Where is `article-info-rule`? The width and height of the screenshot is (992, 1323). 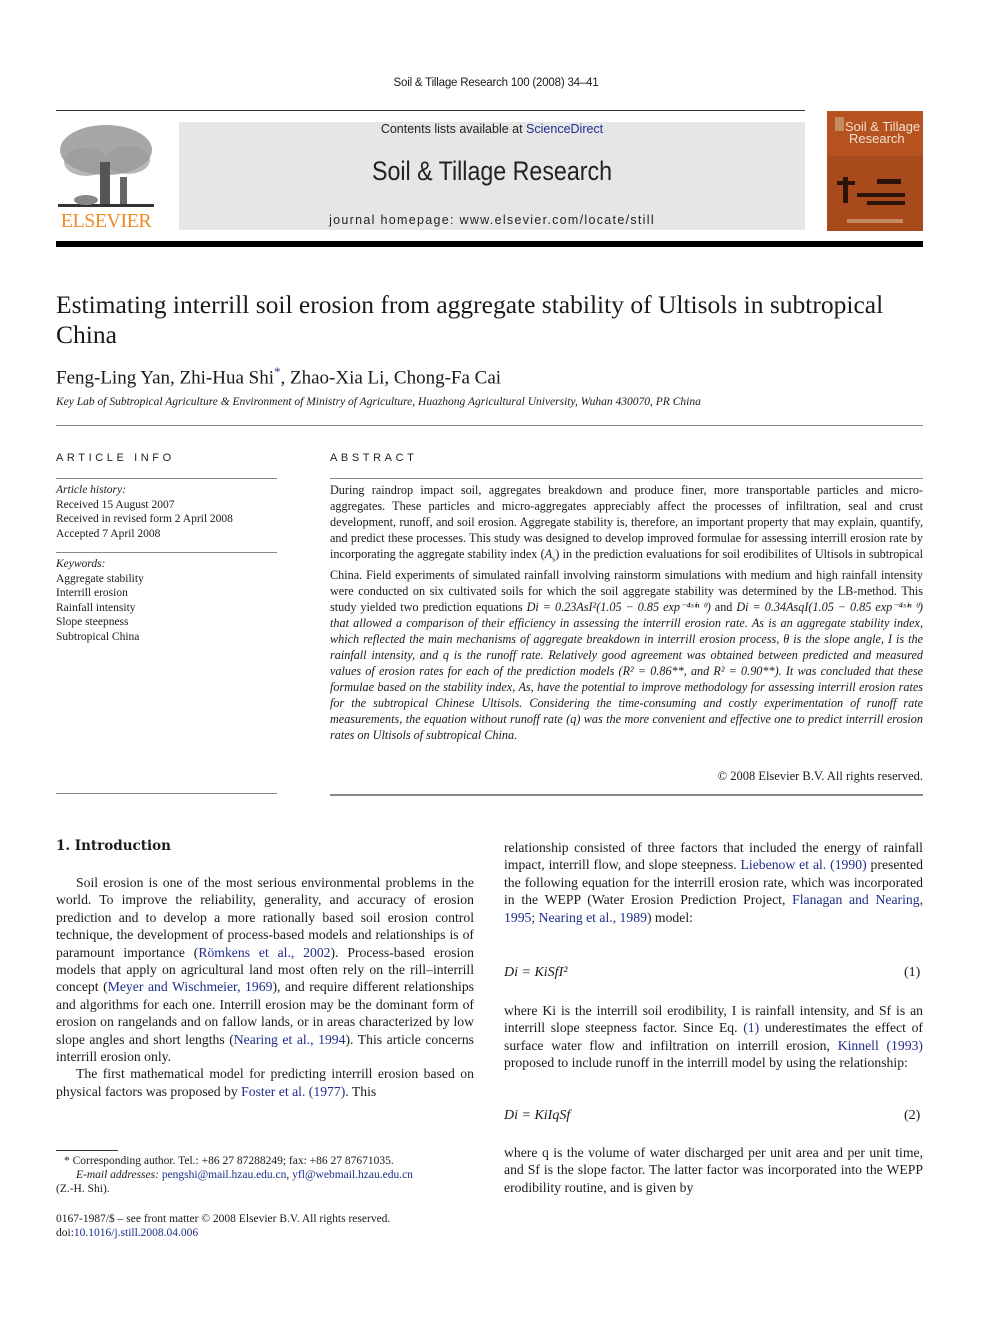 article-info-rule is located at coordinates (166, 478).